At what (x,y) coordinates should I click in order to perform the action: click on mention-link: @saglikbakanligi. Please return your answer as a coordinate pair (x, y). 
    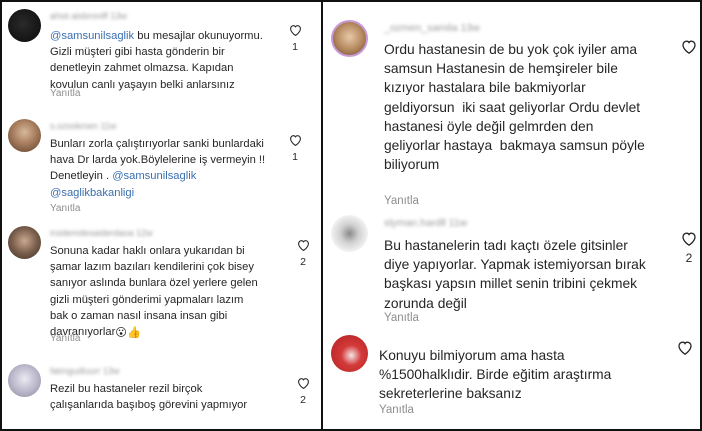
    Looking at the image, I should click on (92, 193).